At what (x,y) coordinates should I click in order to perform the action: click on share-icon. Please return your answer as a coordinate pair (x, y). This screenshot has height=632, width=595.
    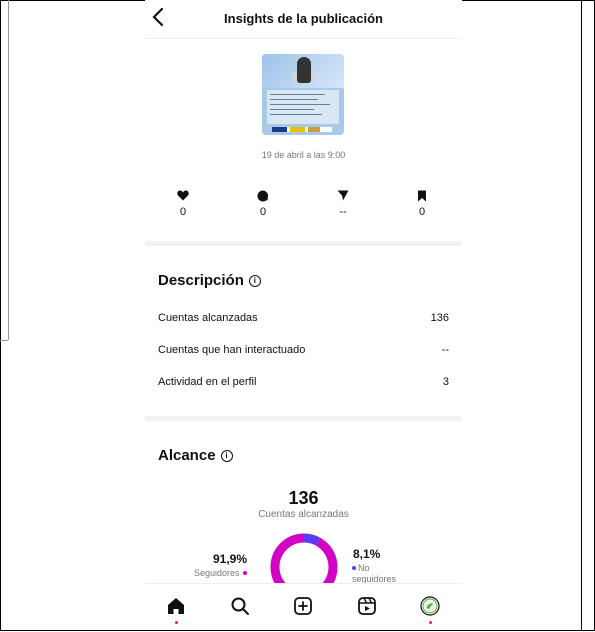
    Looking at the image, I should click on (343, 197).